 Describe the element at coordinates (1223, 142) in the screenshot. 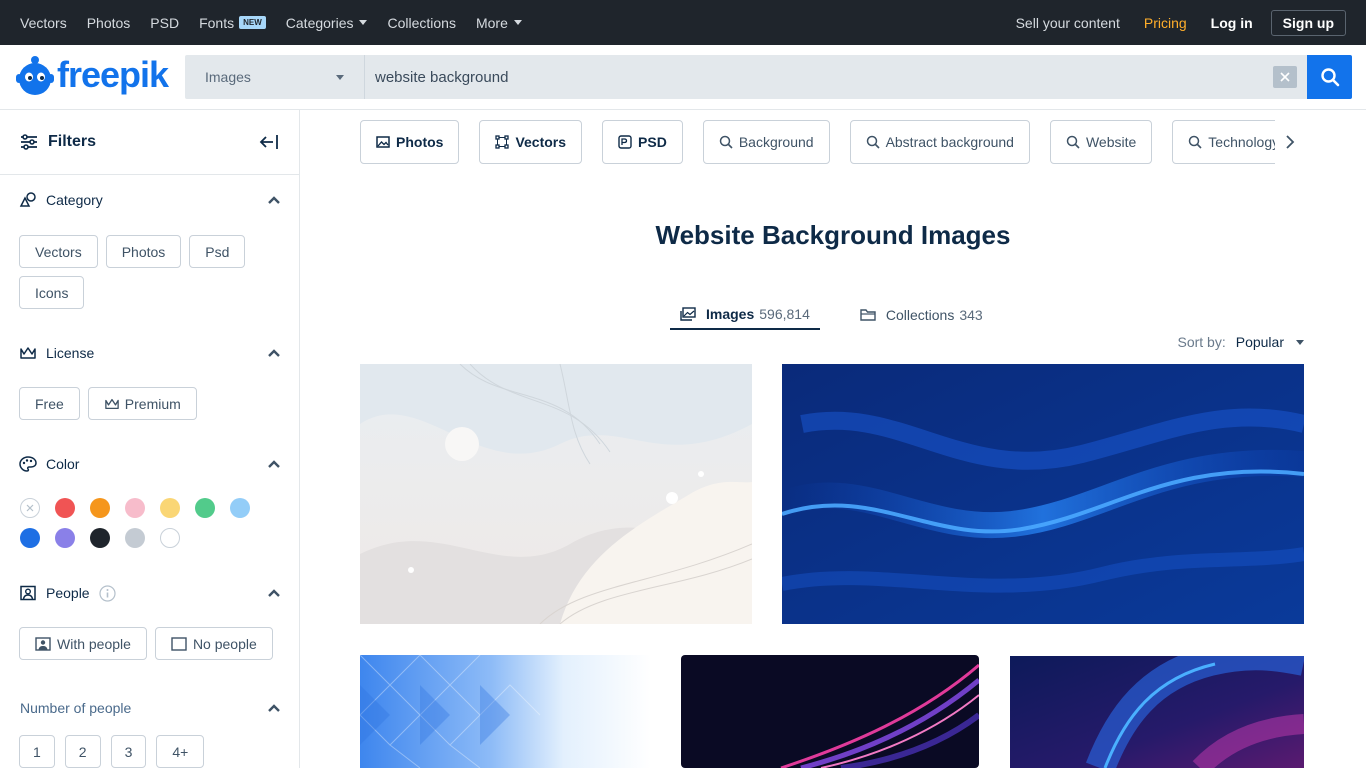

I see `tag-technology: Technology` at that location.